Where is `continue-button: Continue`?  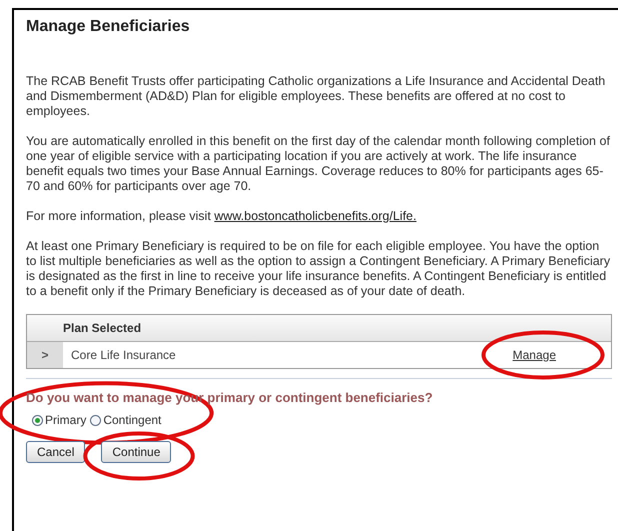 continue-button: Continue is located at coordinates (136, 452).